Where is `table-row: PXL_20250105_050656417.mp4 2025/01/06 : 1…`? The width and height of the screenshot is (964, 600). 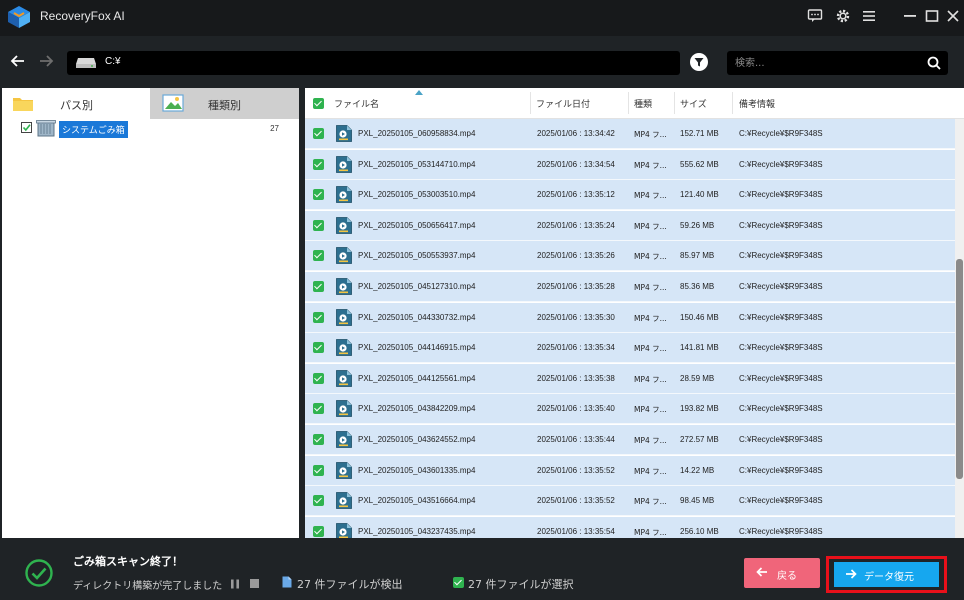
table-row: PXL_20250105_050656417.mp4 2025/01/06 : 1… is located at coordinates (630, 225).